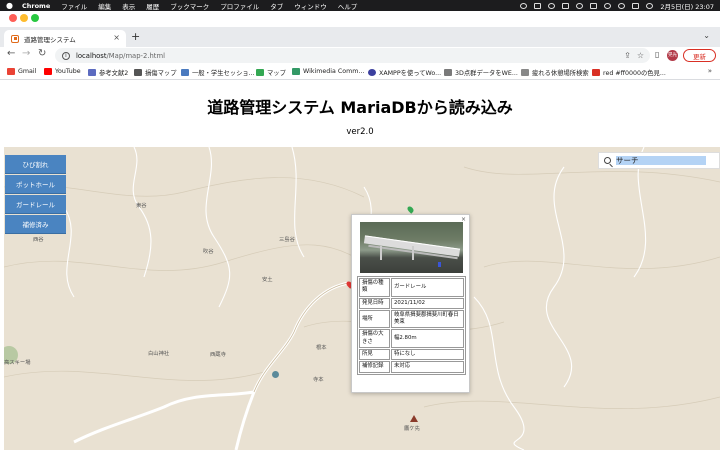 This screenshot has height=450, width=720. What do you see at coordinates (26, 53) in the screenshot?
I see `forward-arrow-icon: →` at bounding box center [26, 53].